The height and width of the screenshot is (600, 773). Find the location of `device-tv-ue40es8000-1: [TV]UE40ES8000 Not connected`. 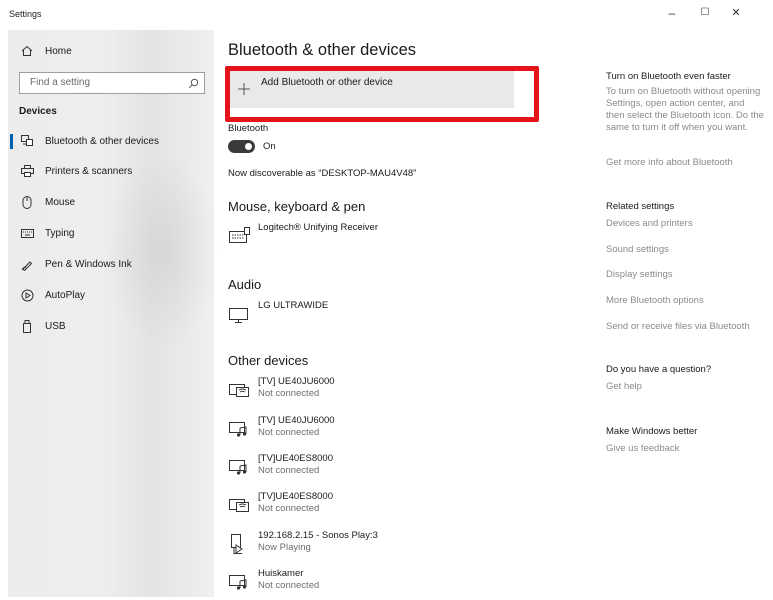

device-tv-ue40es8000-1: [TV]UE40ES8000 Not connected is located at coordinates (358, 469).